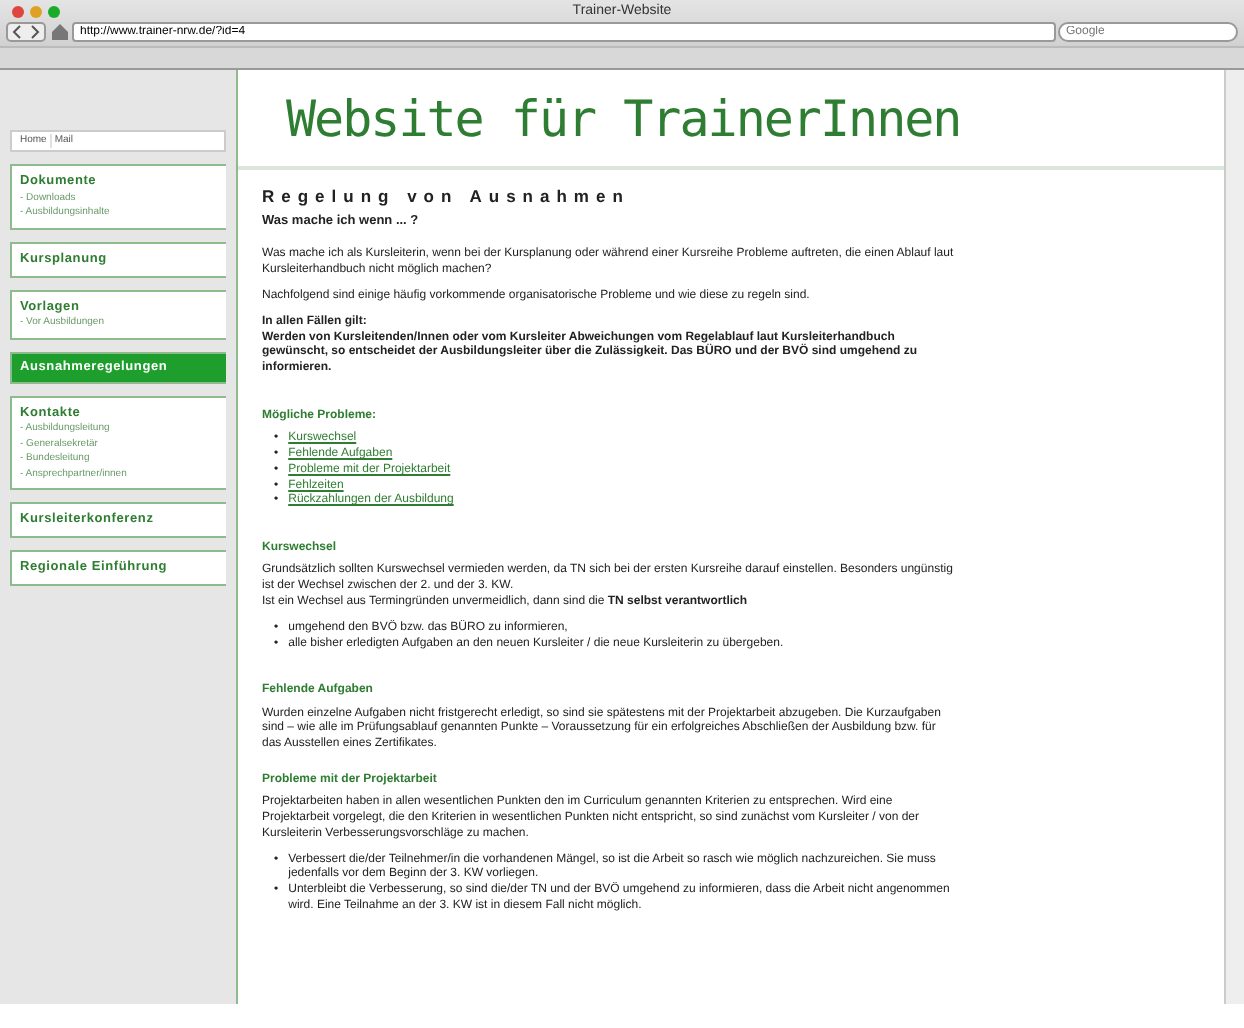 The width and height of the screenshot is (1244, 1028). Describe the element at coordinates (54, 11) in the screenshot. I see `zoom-icon` at that location.